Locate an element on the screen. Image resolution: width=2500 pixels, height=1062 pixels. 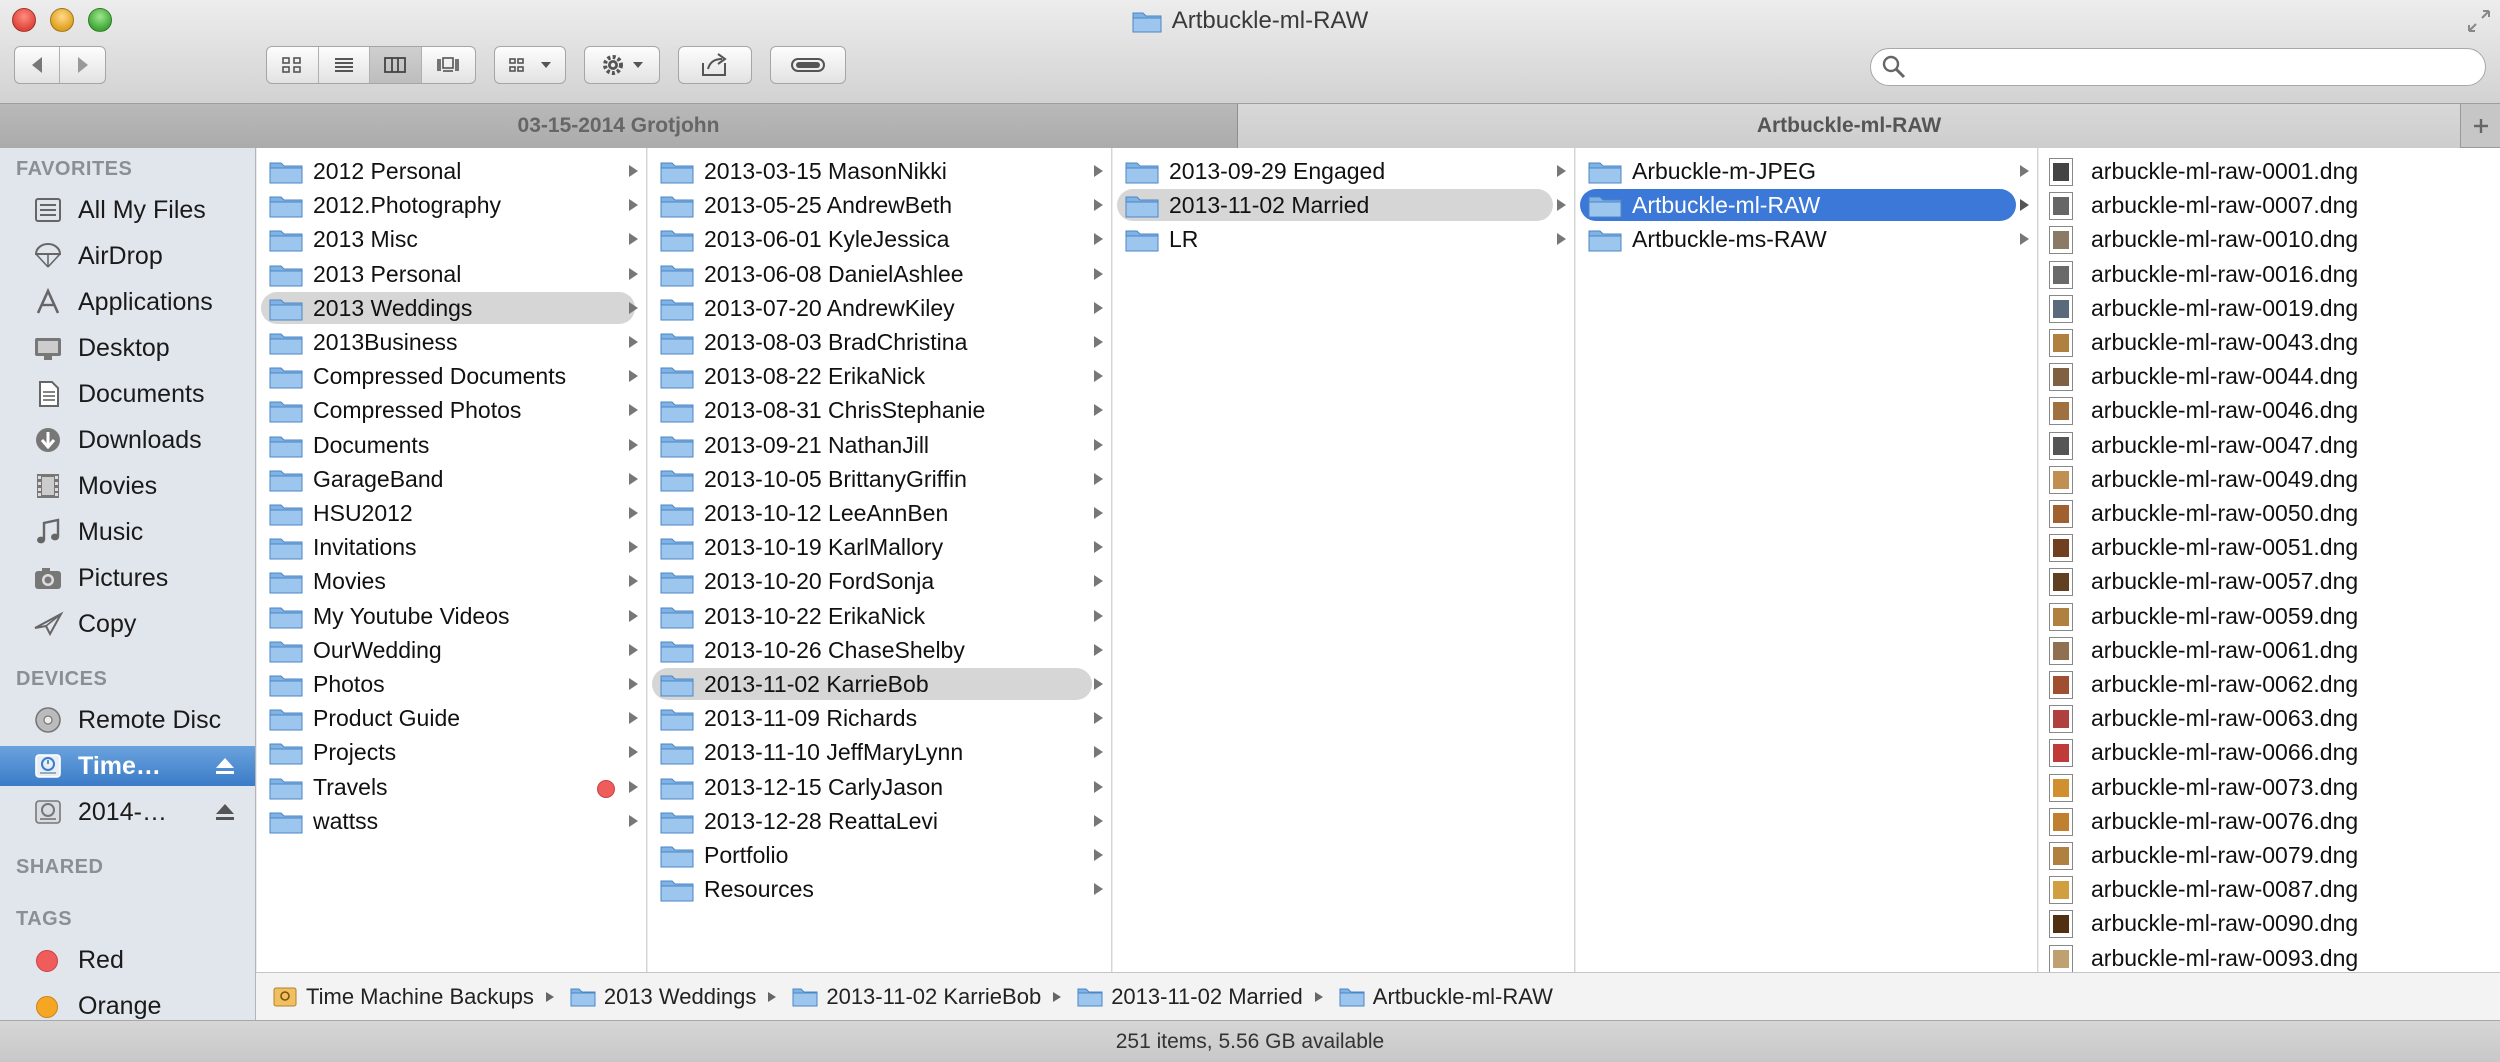
share-button is located at coordinates (715, 65).